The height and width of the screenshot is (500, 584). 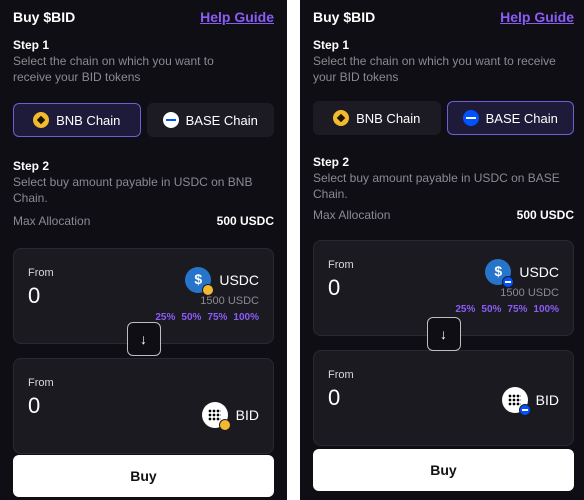 What do you see at coordinates (224, 425) in the screenshot?
I see `bnb-badge-icon` at bounding box center [224, 425].